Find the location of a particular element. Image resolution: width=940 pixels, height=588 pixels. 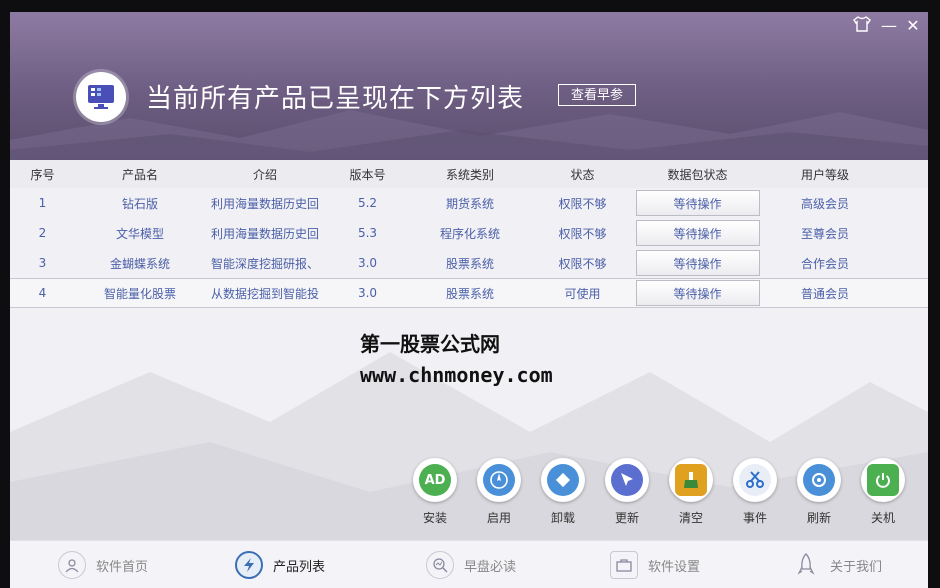

row-intro: 从数据挖掘到智能投 is located at coordinates (264, 293).